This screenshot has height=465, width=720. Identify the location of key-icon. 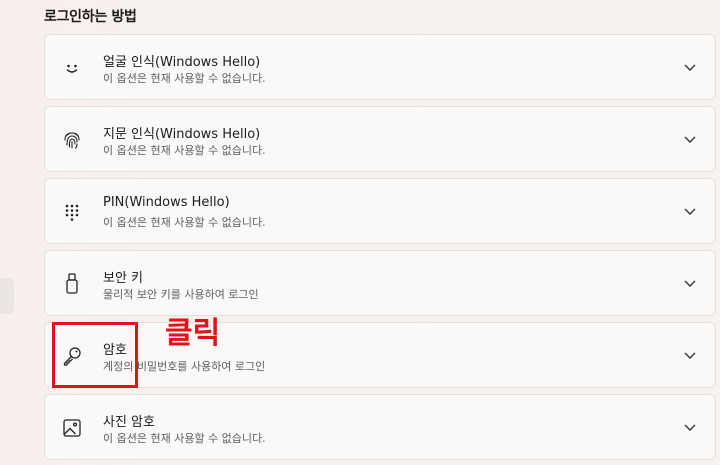
(72, 356).